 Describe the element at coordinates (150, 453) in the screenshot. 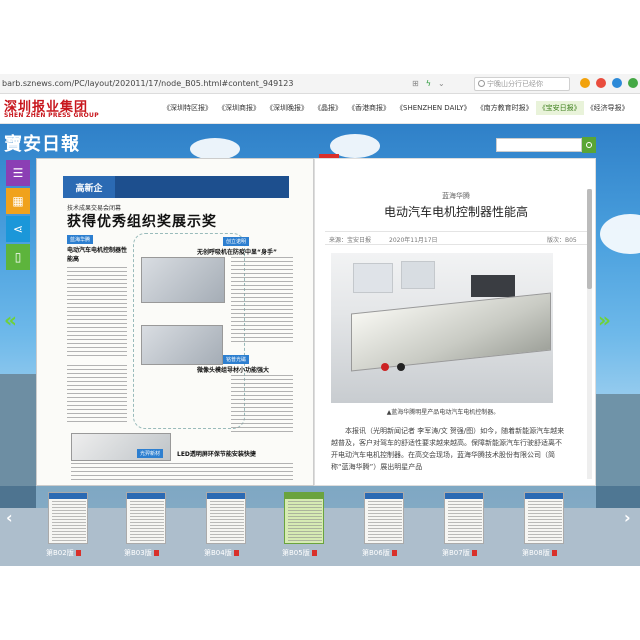

I see `section-label: 光羿新材` at that location.